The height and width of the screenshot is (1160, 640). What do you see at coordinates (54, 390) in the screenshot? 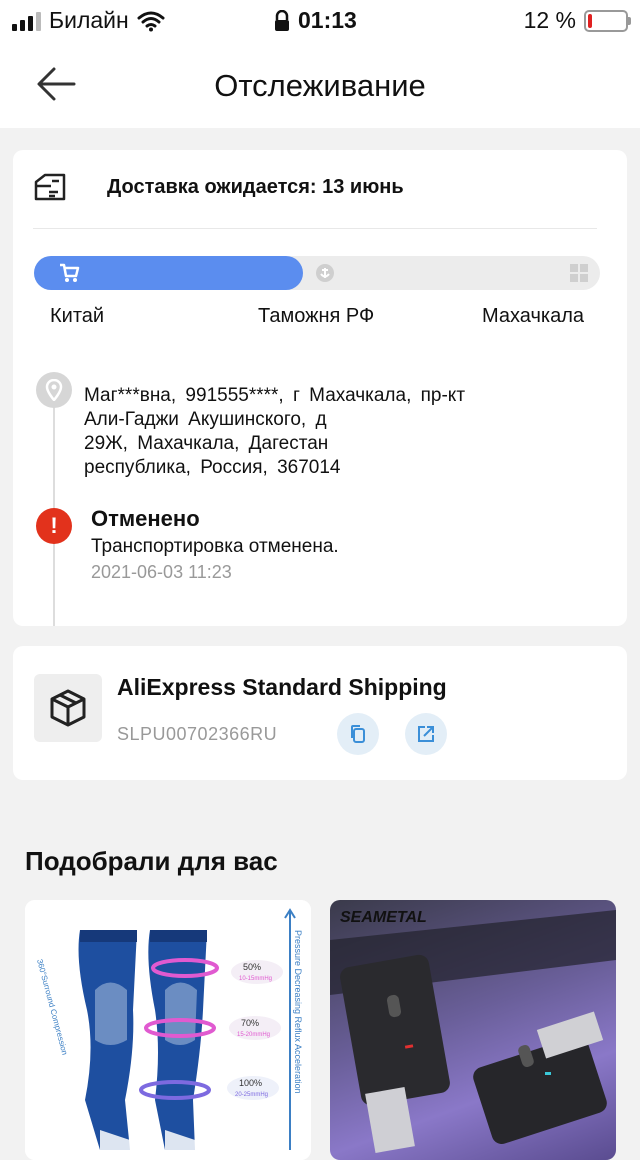
I see `location-pin-icon` at bounding box center [54, 390].